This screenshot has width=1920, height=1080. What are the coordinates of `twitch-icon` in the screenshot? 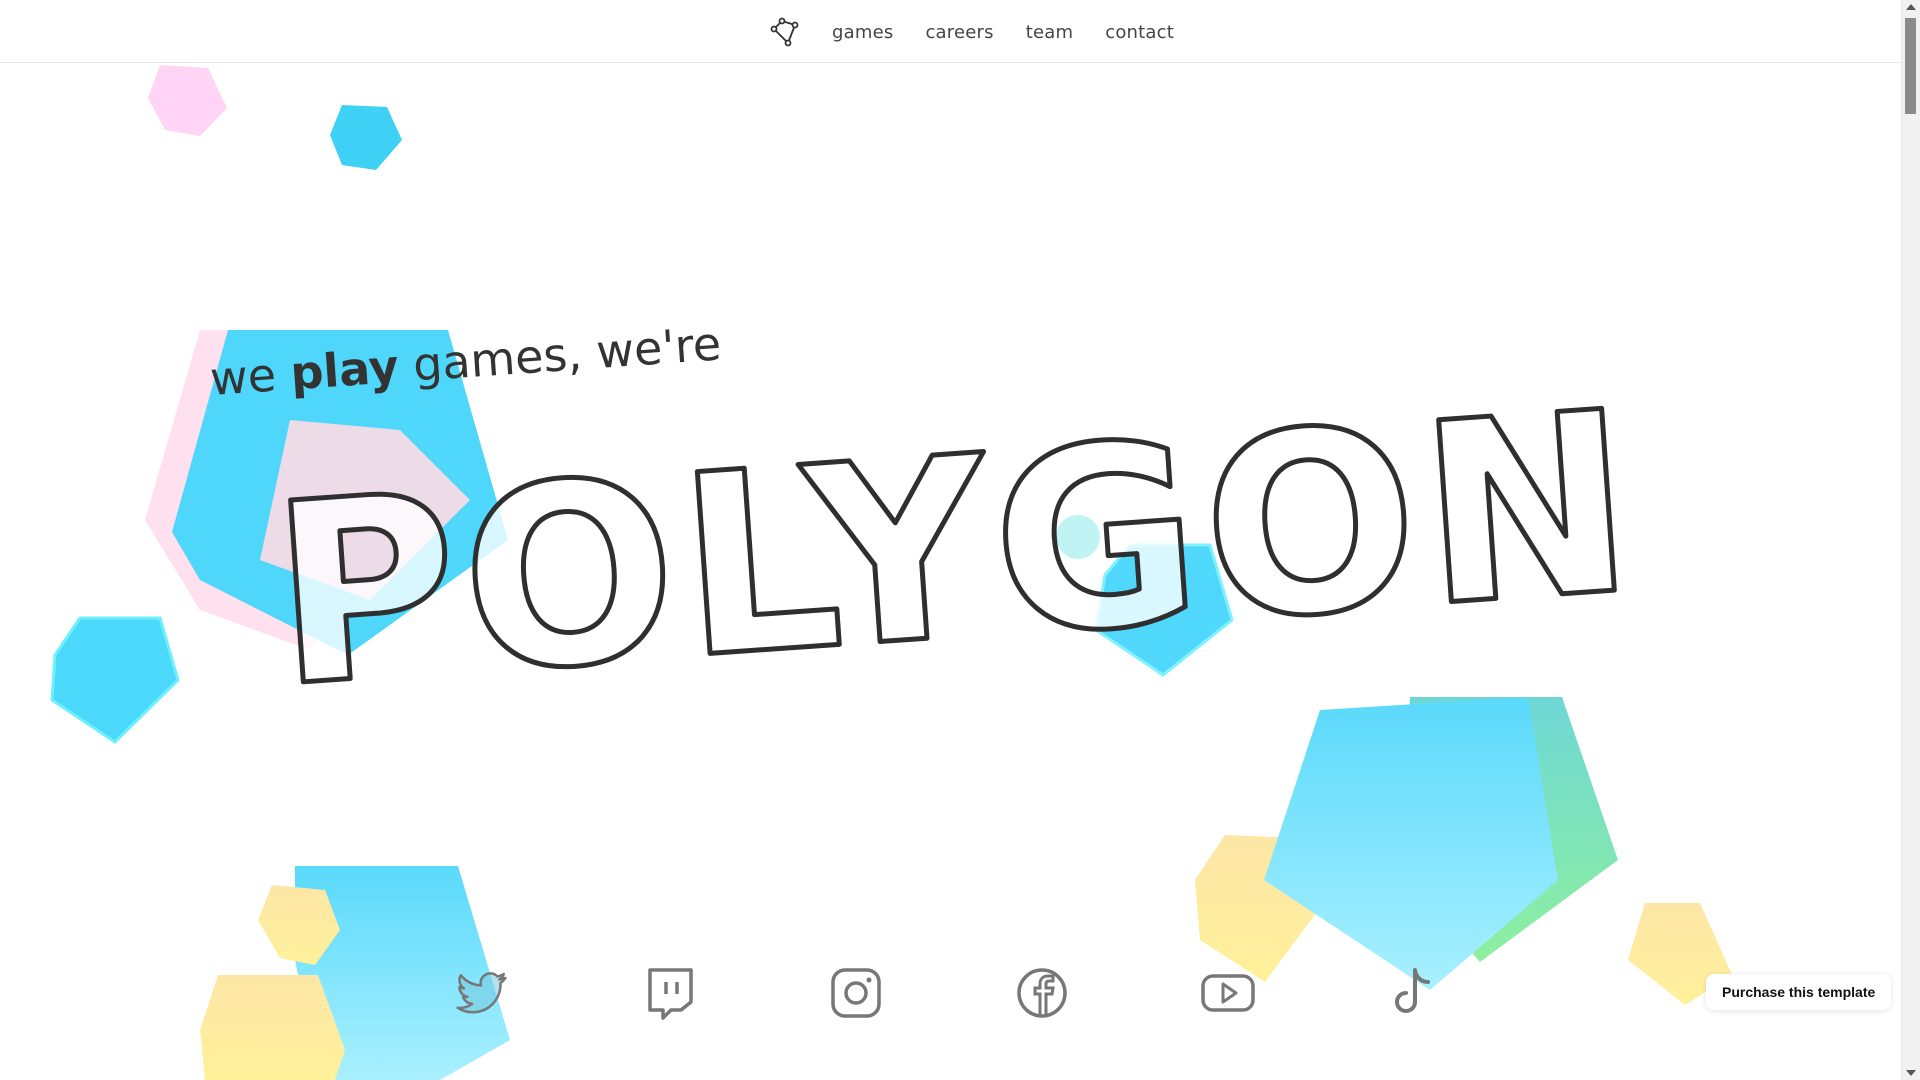 It's located at (670, 993).